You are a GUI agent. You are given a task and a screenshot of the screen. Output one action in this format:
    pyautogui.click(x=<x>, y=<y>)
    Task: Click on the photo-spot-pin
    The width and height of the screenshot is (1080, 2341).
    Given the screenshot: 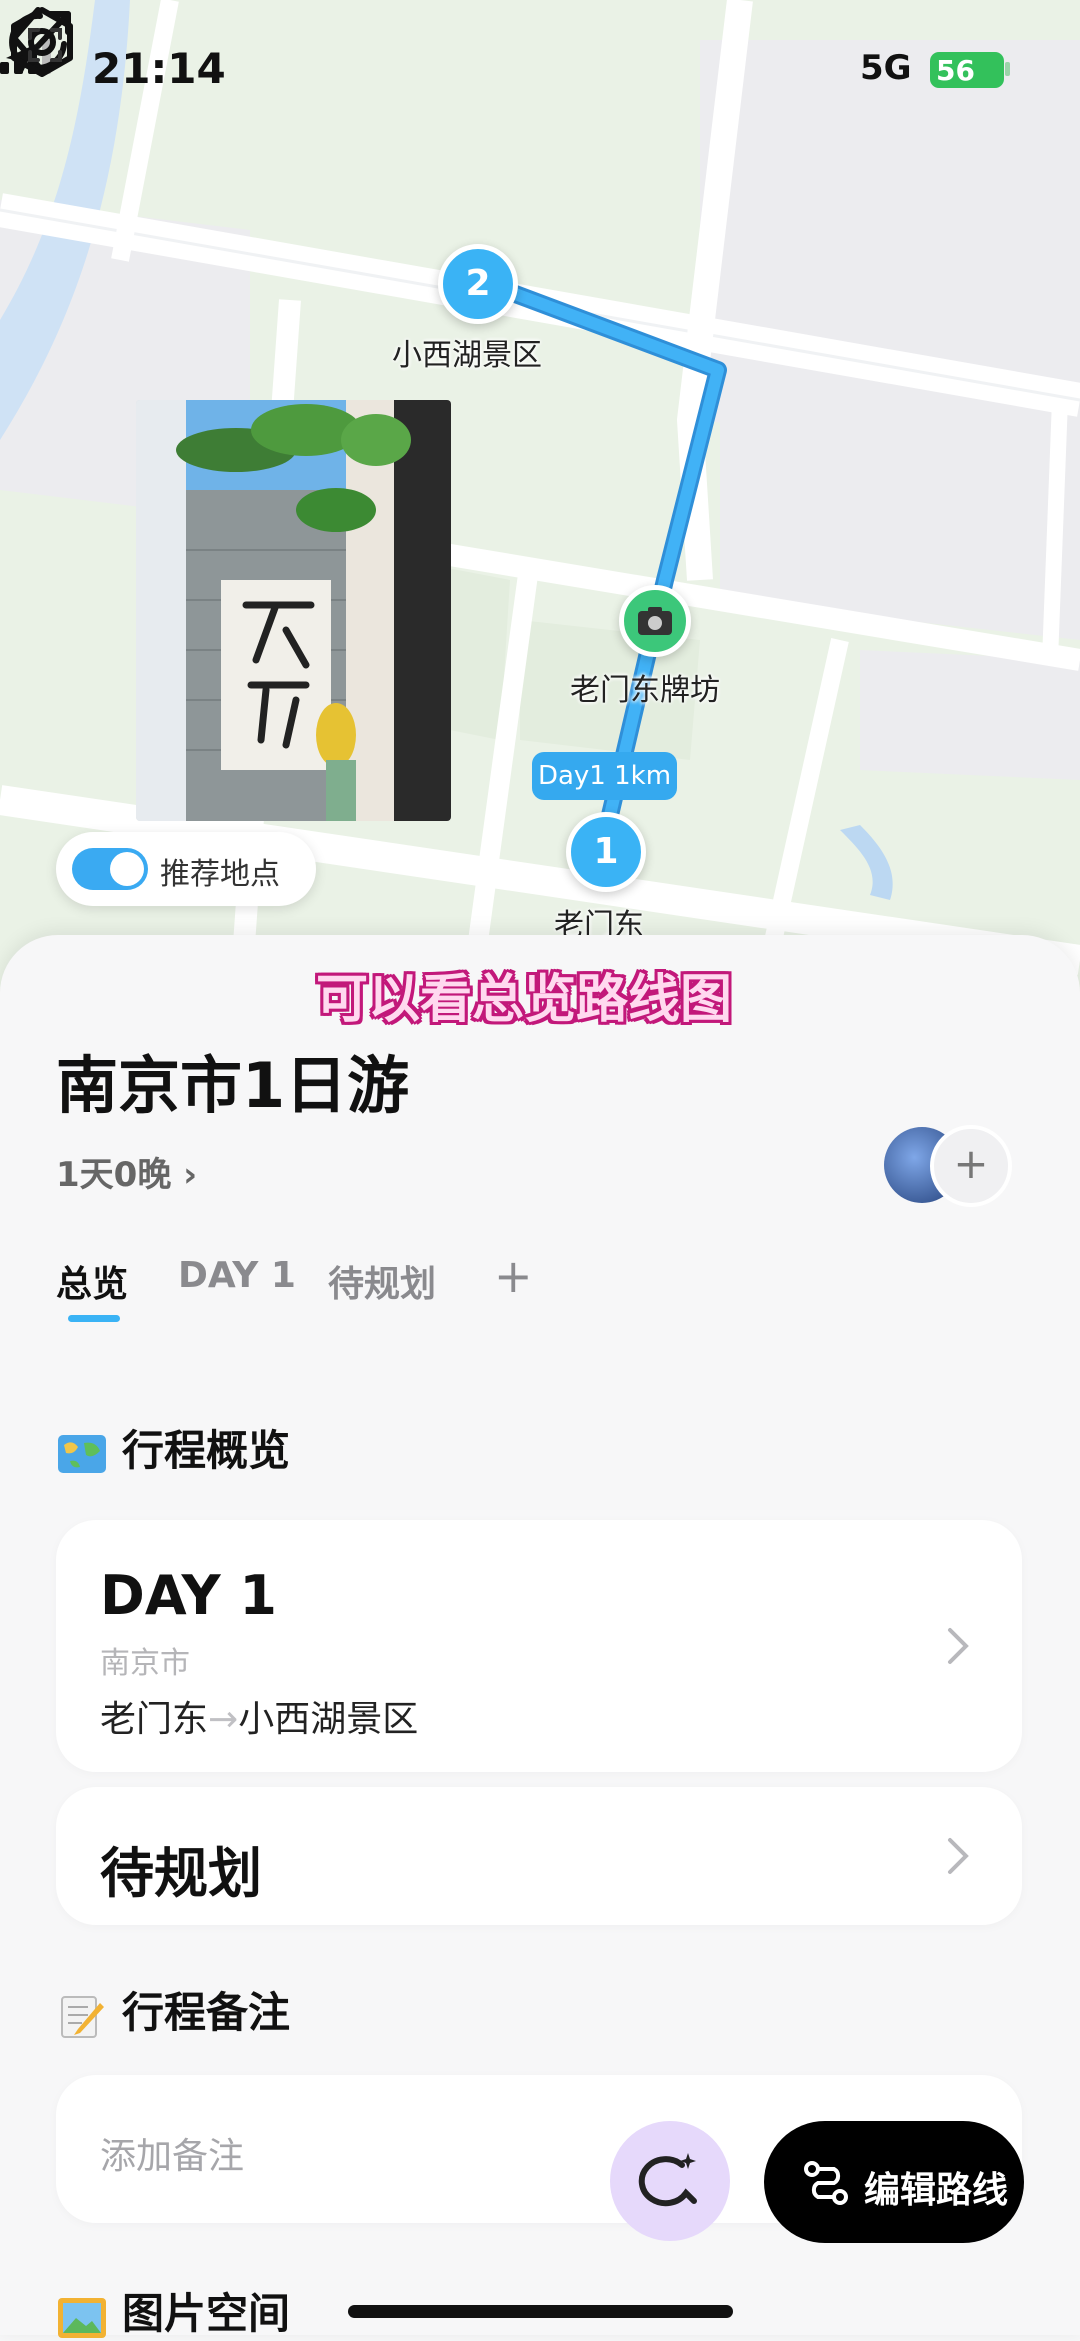 What is the action you would take?
    pyautogui.click(x=655, y=621)
    